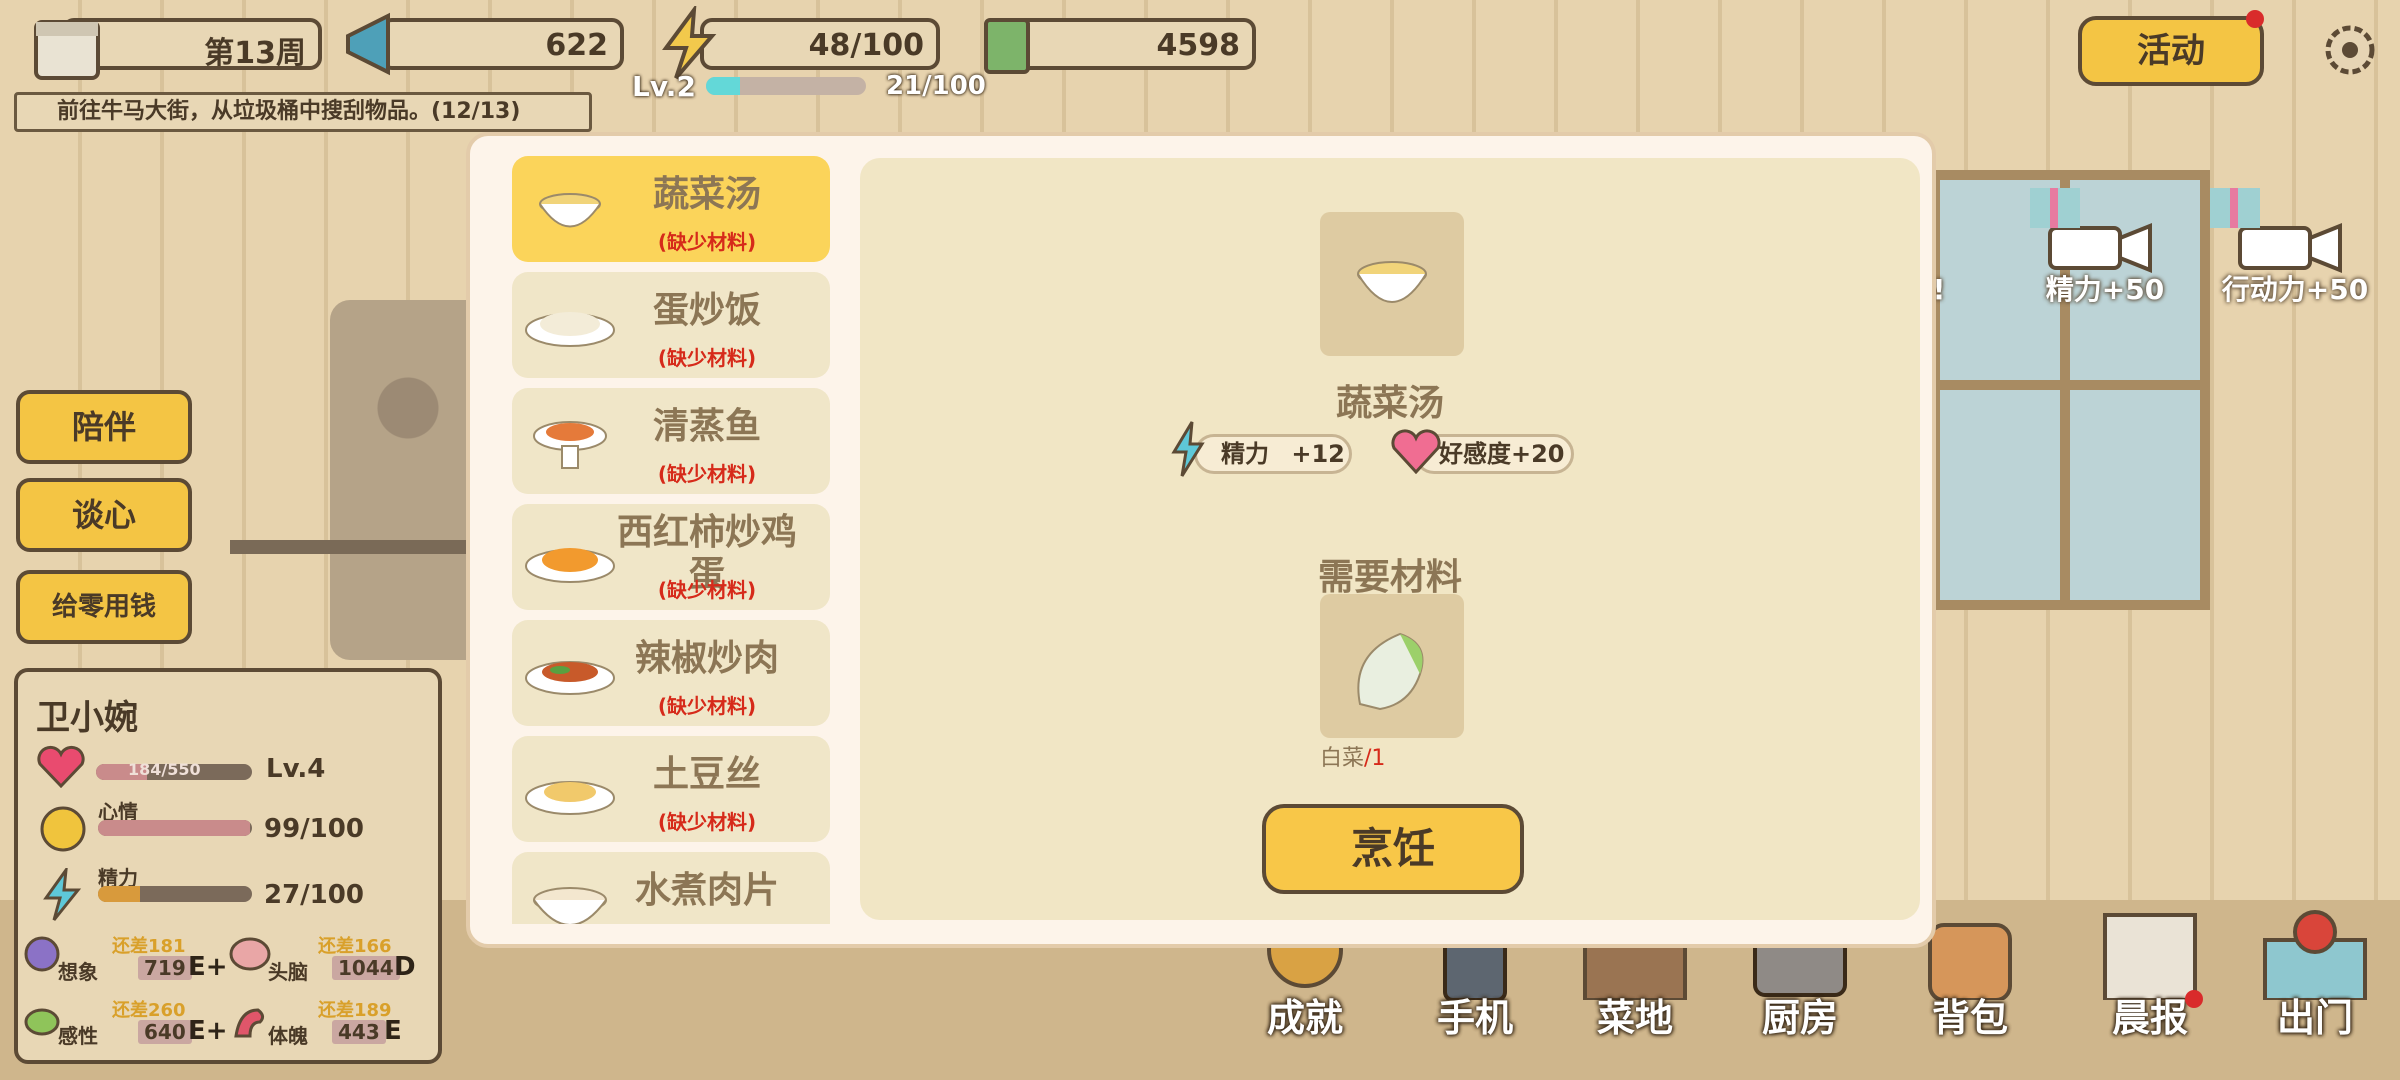 The width and height of the screenshot is (2400, 1080). I want to click on broadcast-counter: 622, so click(502, 44).